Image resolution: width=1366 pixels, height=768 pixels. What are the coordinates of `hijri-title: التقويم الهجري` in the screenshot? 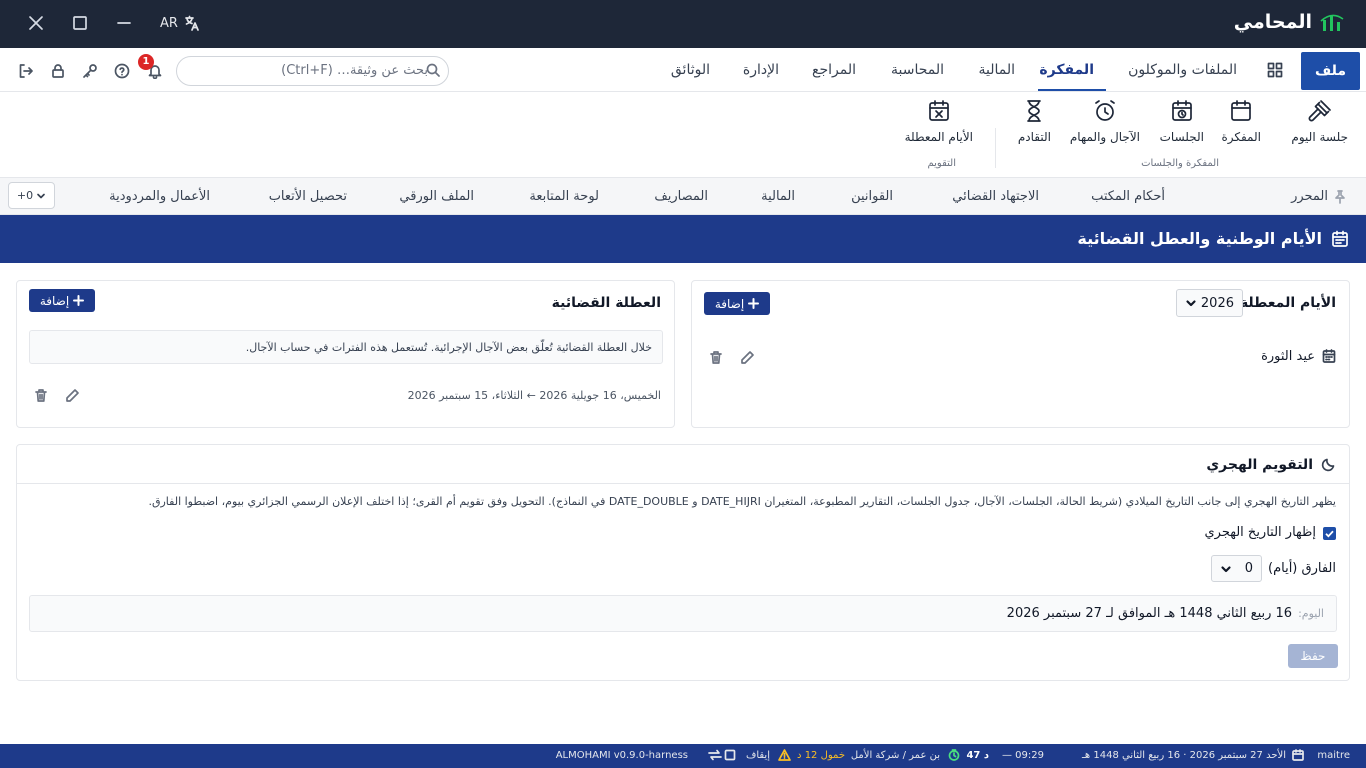 It's located at (1259, 465).